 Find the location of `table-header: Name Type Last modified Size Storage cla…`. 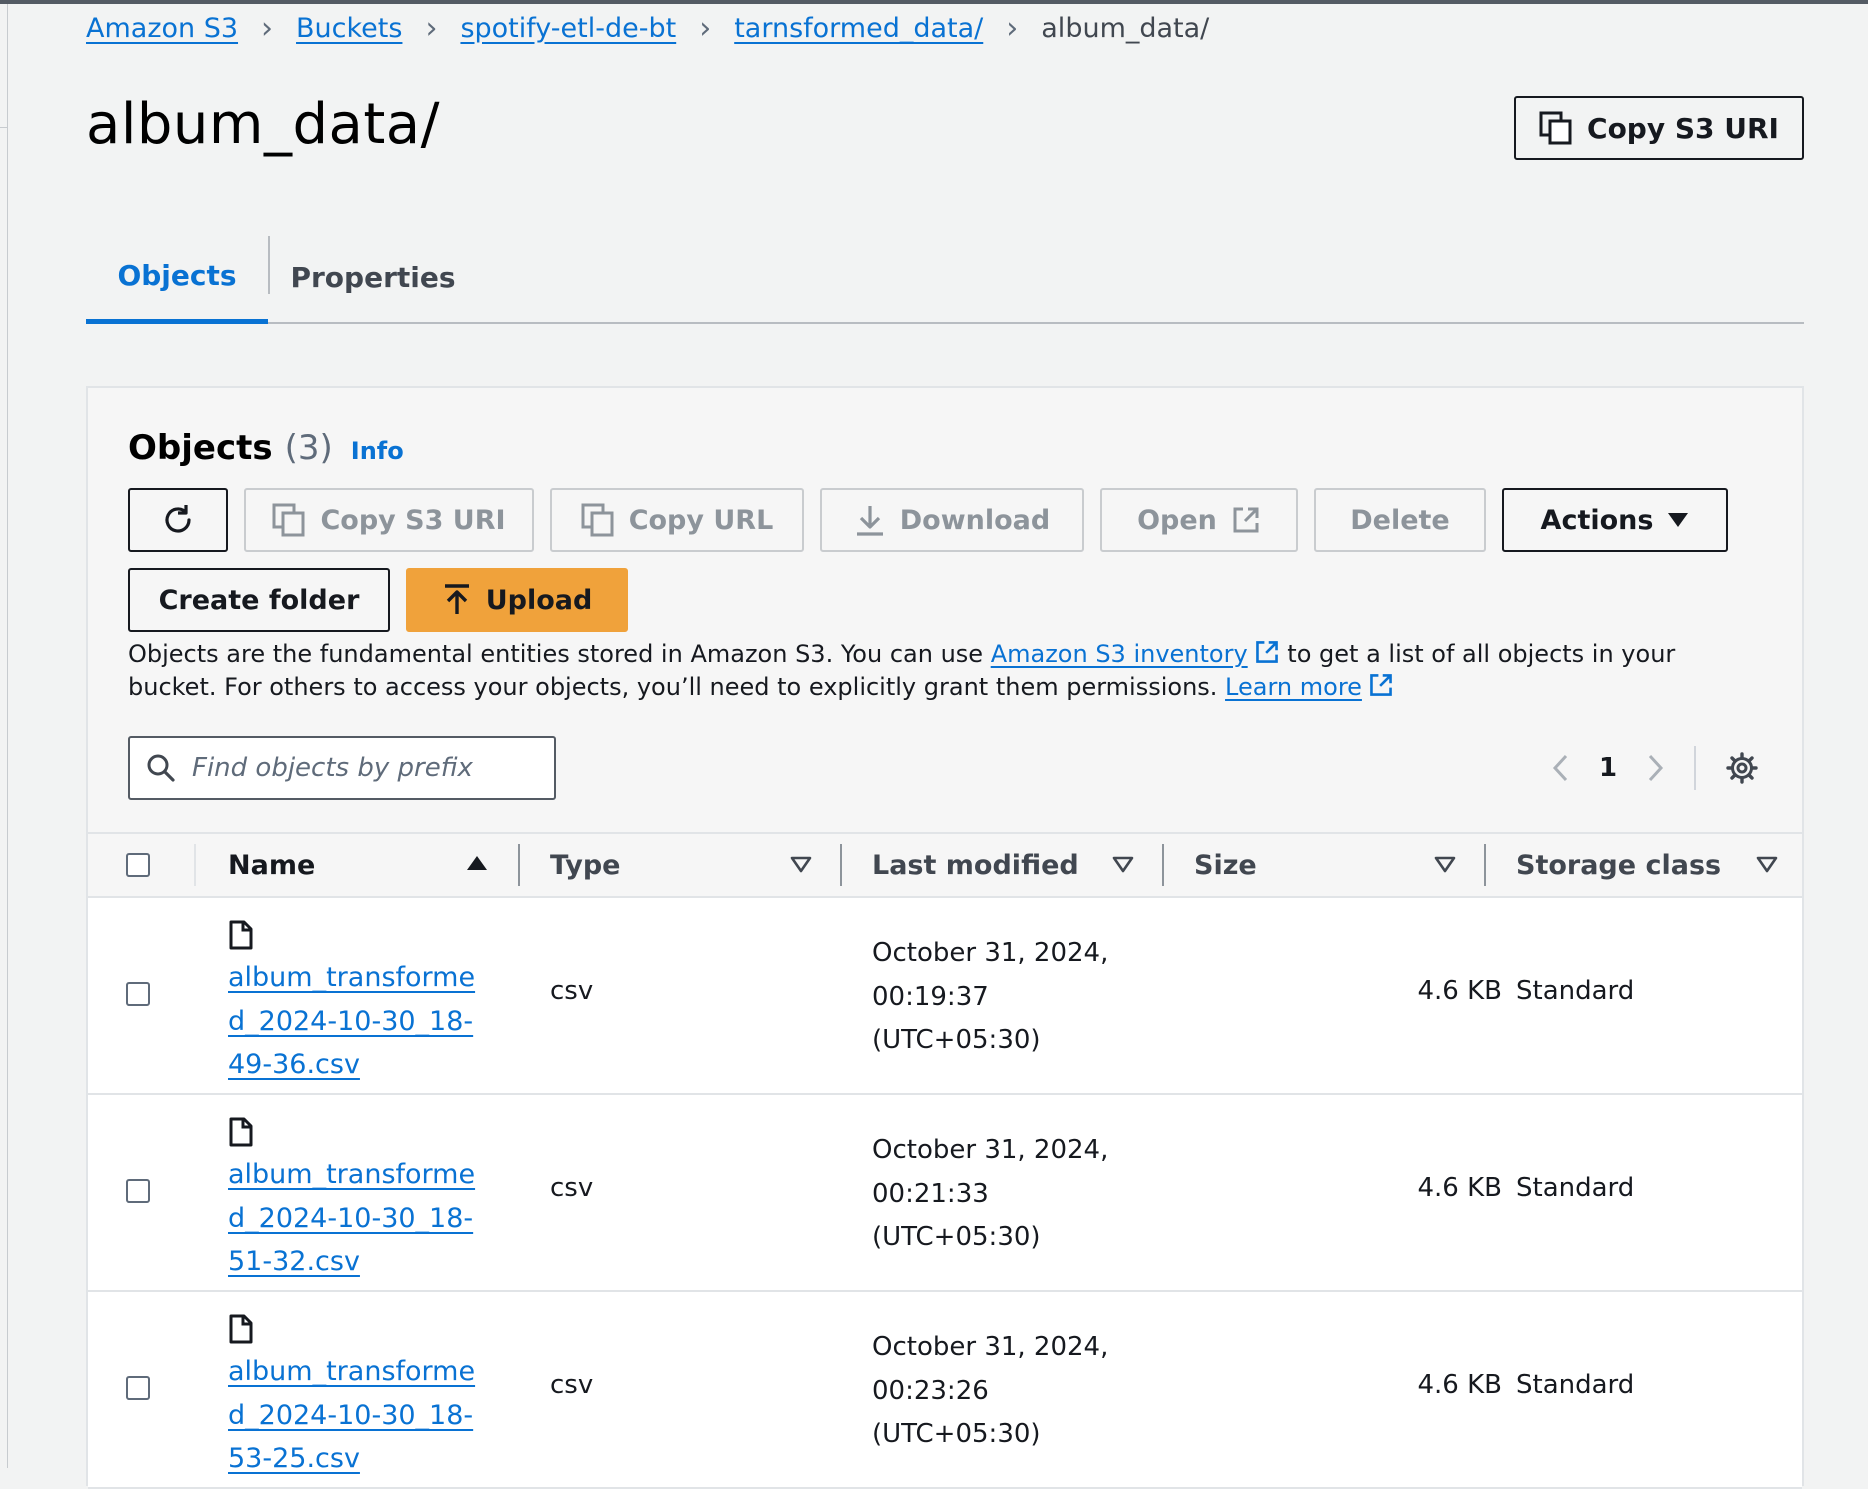

table-header: Name Type Last modified Size Storage cla… is located at coordinates (945, 865).